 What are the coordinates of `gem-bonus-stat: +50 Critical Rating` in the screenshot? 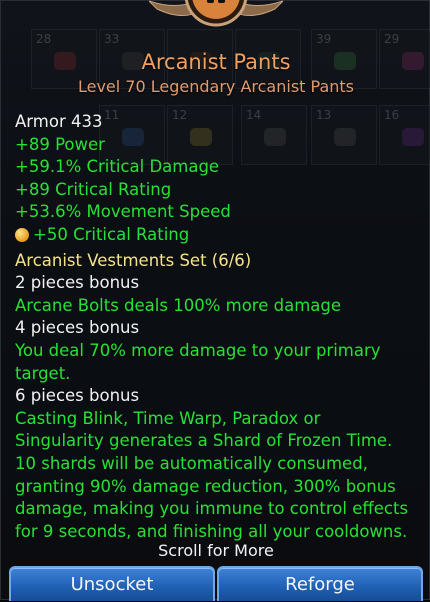 It's located at (218, 235).